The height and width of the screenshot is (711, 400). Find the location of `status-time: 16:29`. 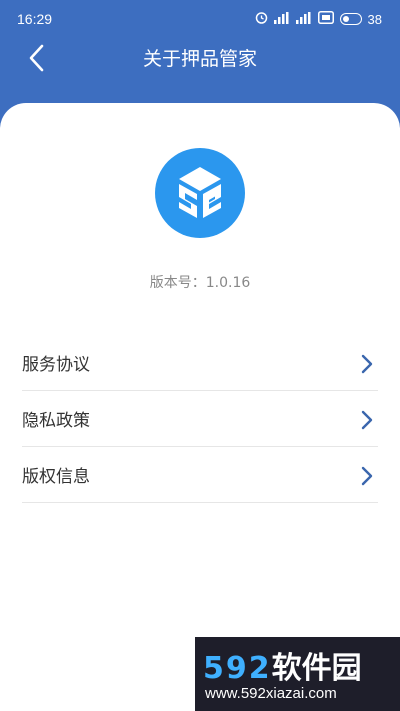

status-time: 16:29 is located at coordinates (35, 19).